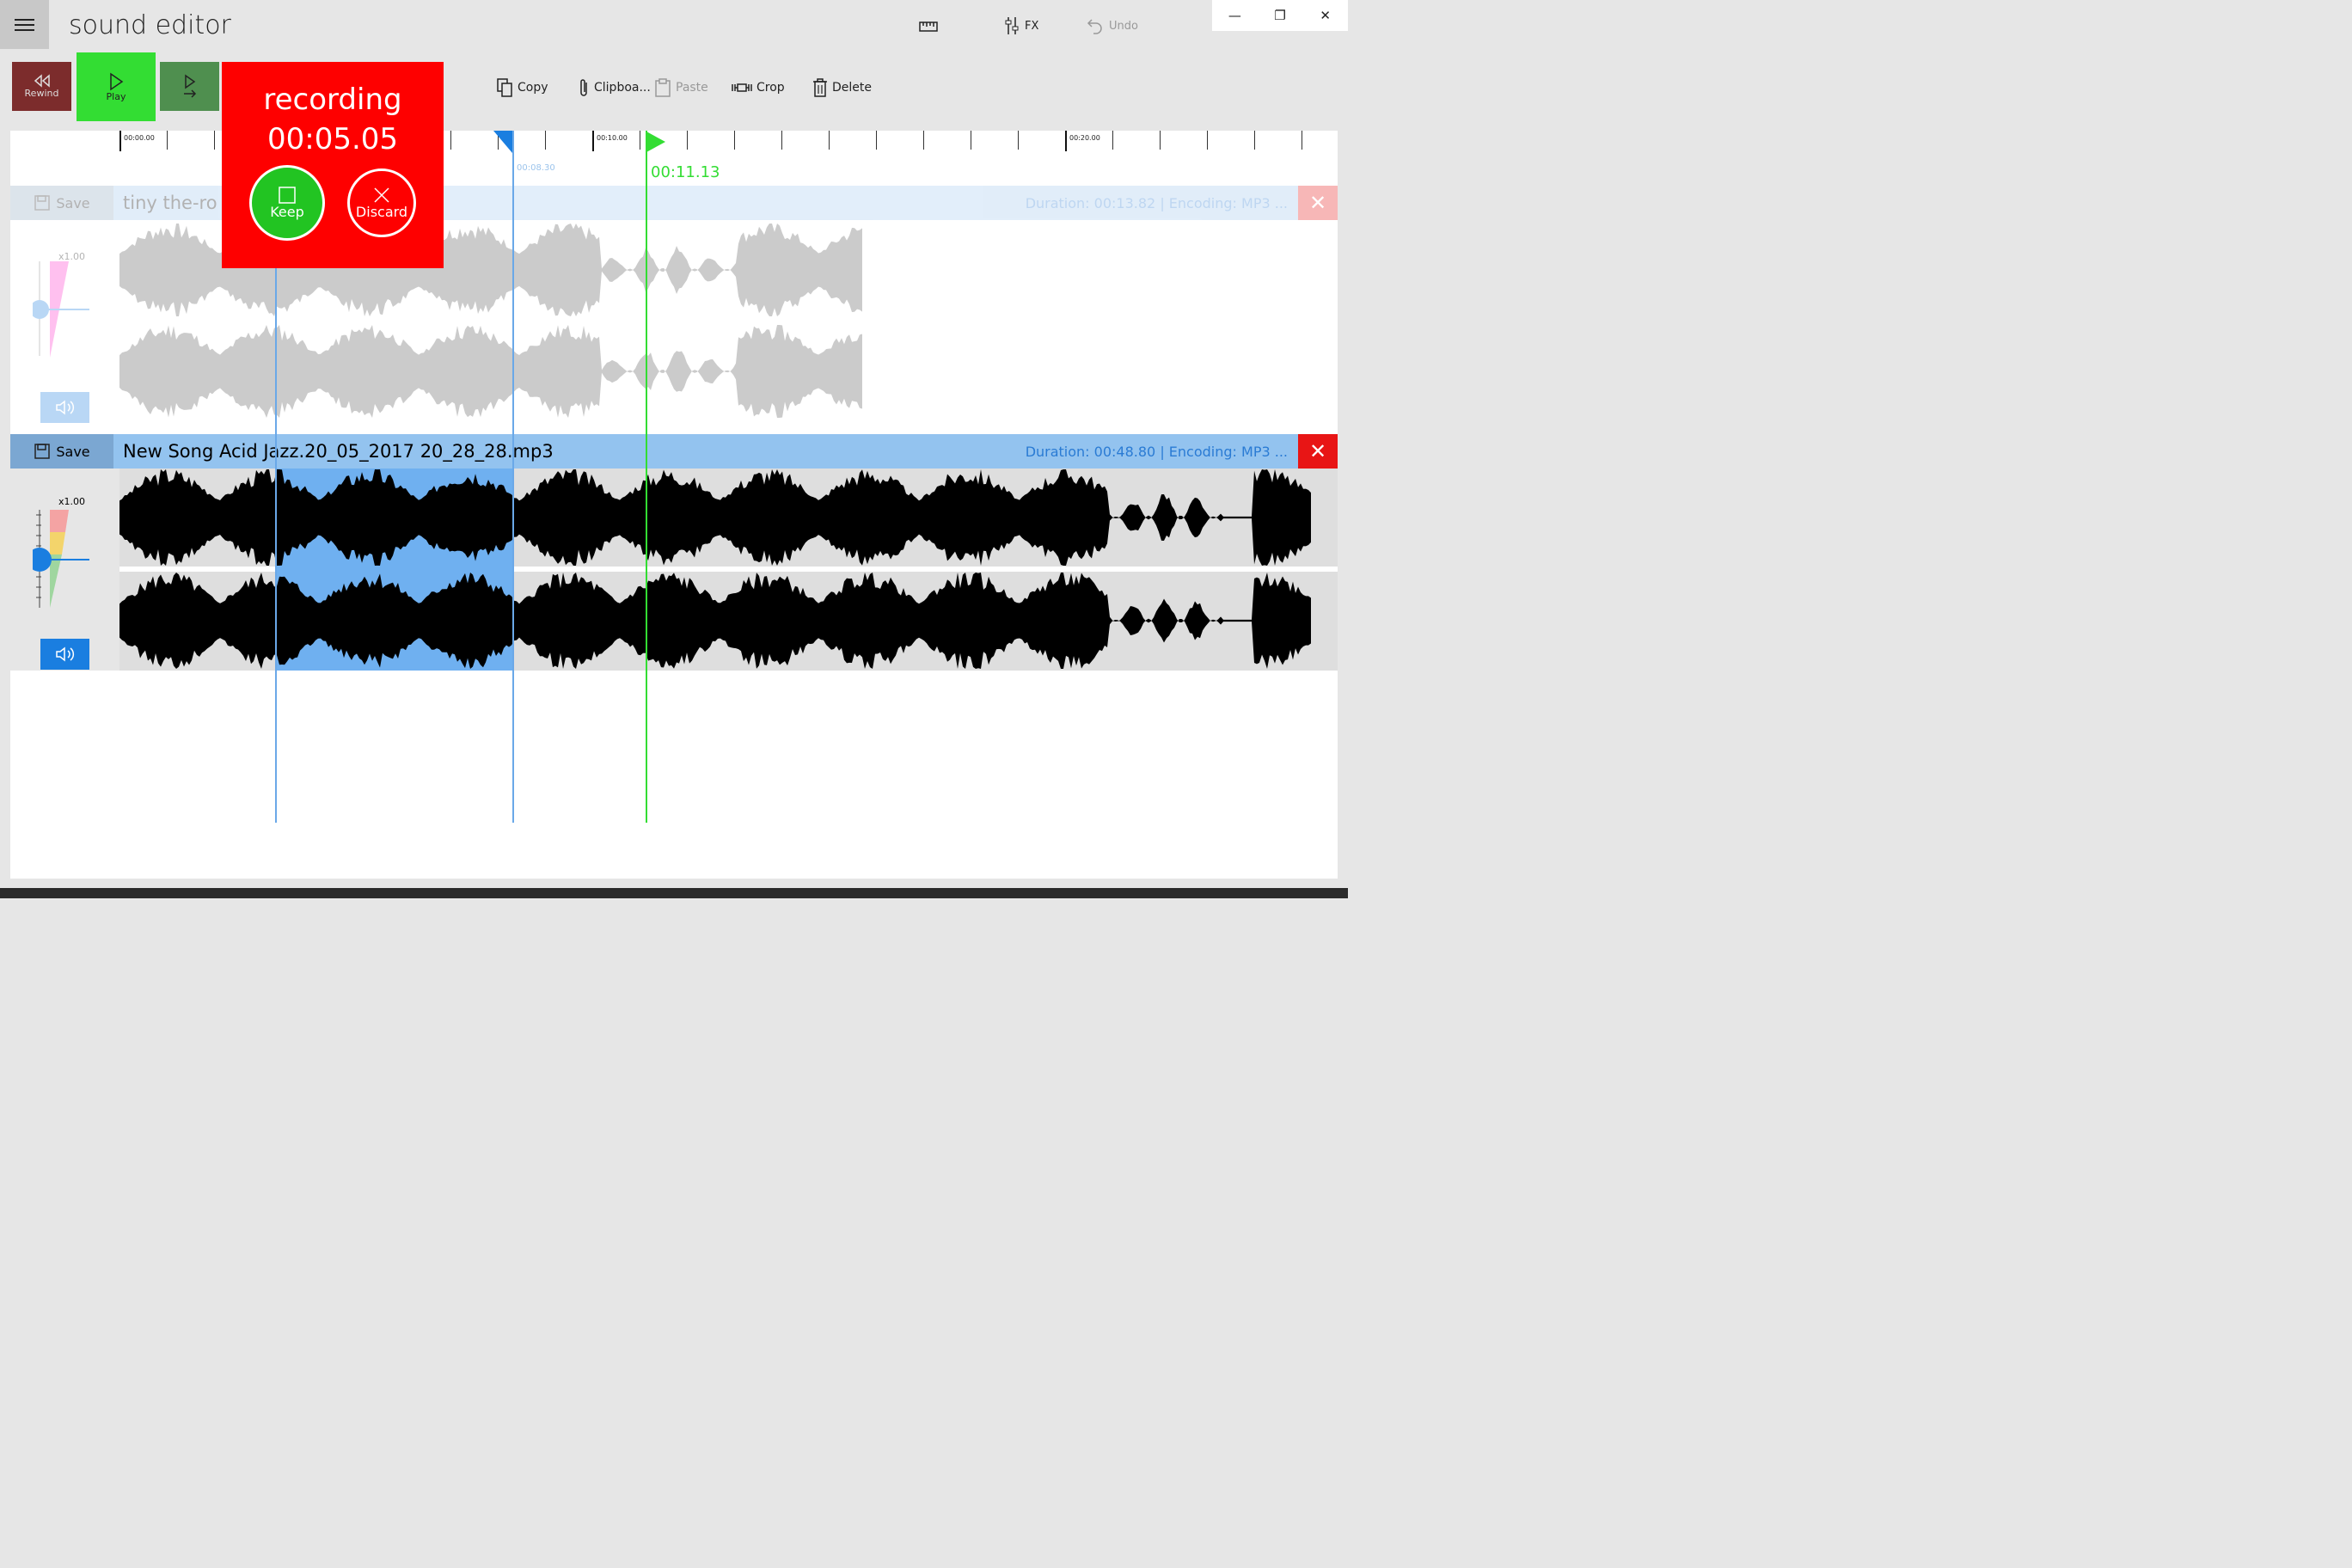  I want to click on track-1-encoding-label: Encoding:, so click(1202, 203).